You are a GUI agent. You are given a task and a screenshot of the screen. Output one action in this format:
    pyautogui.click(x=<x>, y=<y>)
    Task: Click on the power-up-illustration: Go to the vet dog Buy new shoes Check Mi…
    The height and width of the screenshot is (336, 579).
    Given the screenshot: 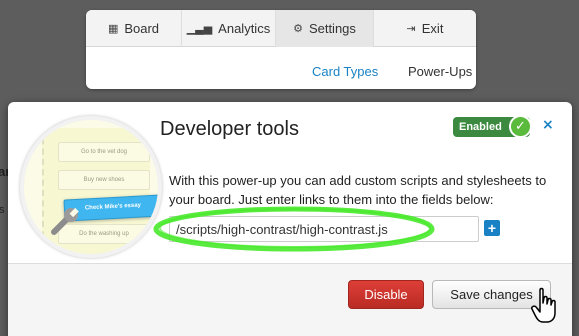 What is the action you would take?
    pyautogui.click(x=91, y=187)
    